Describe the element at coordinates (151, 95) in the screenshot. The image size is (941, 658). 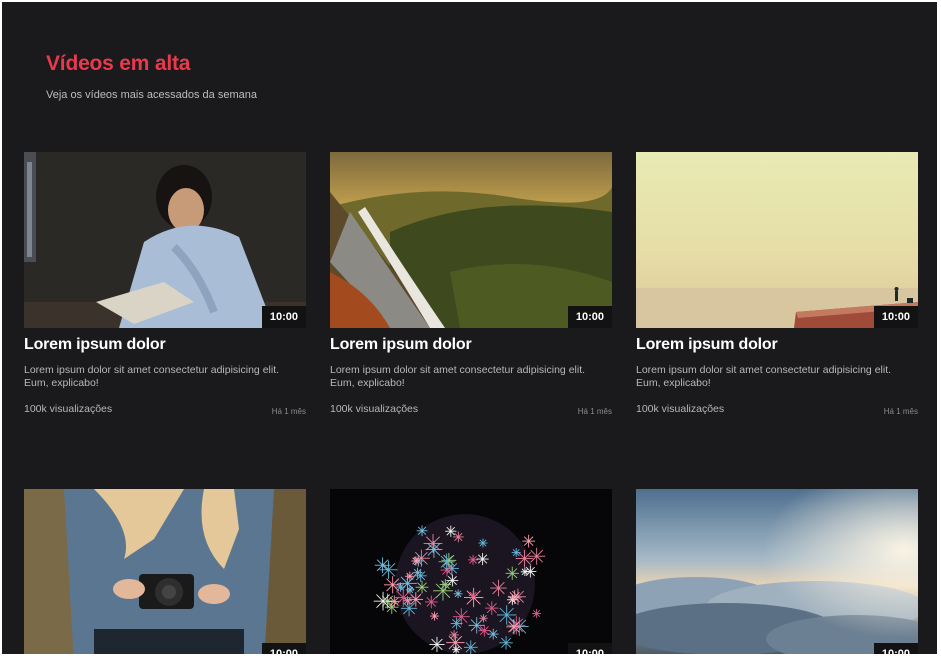
I see `section-subtitle: Veja os vídeos mais acessados da semana` at that location.